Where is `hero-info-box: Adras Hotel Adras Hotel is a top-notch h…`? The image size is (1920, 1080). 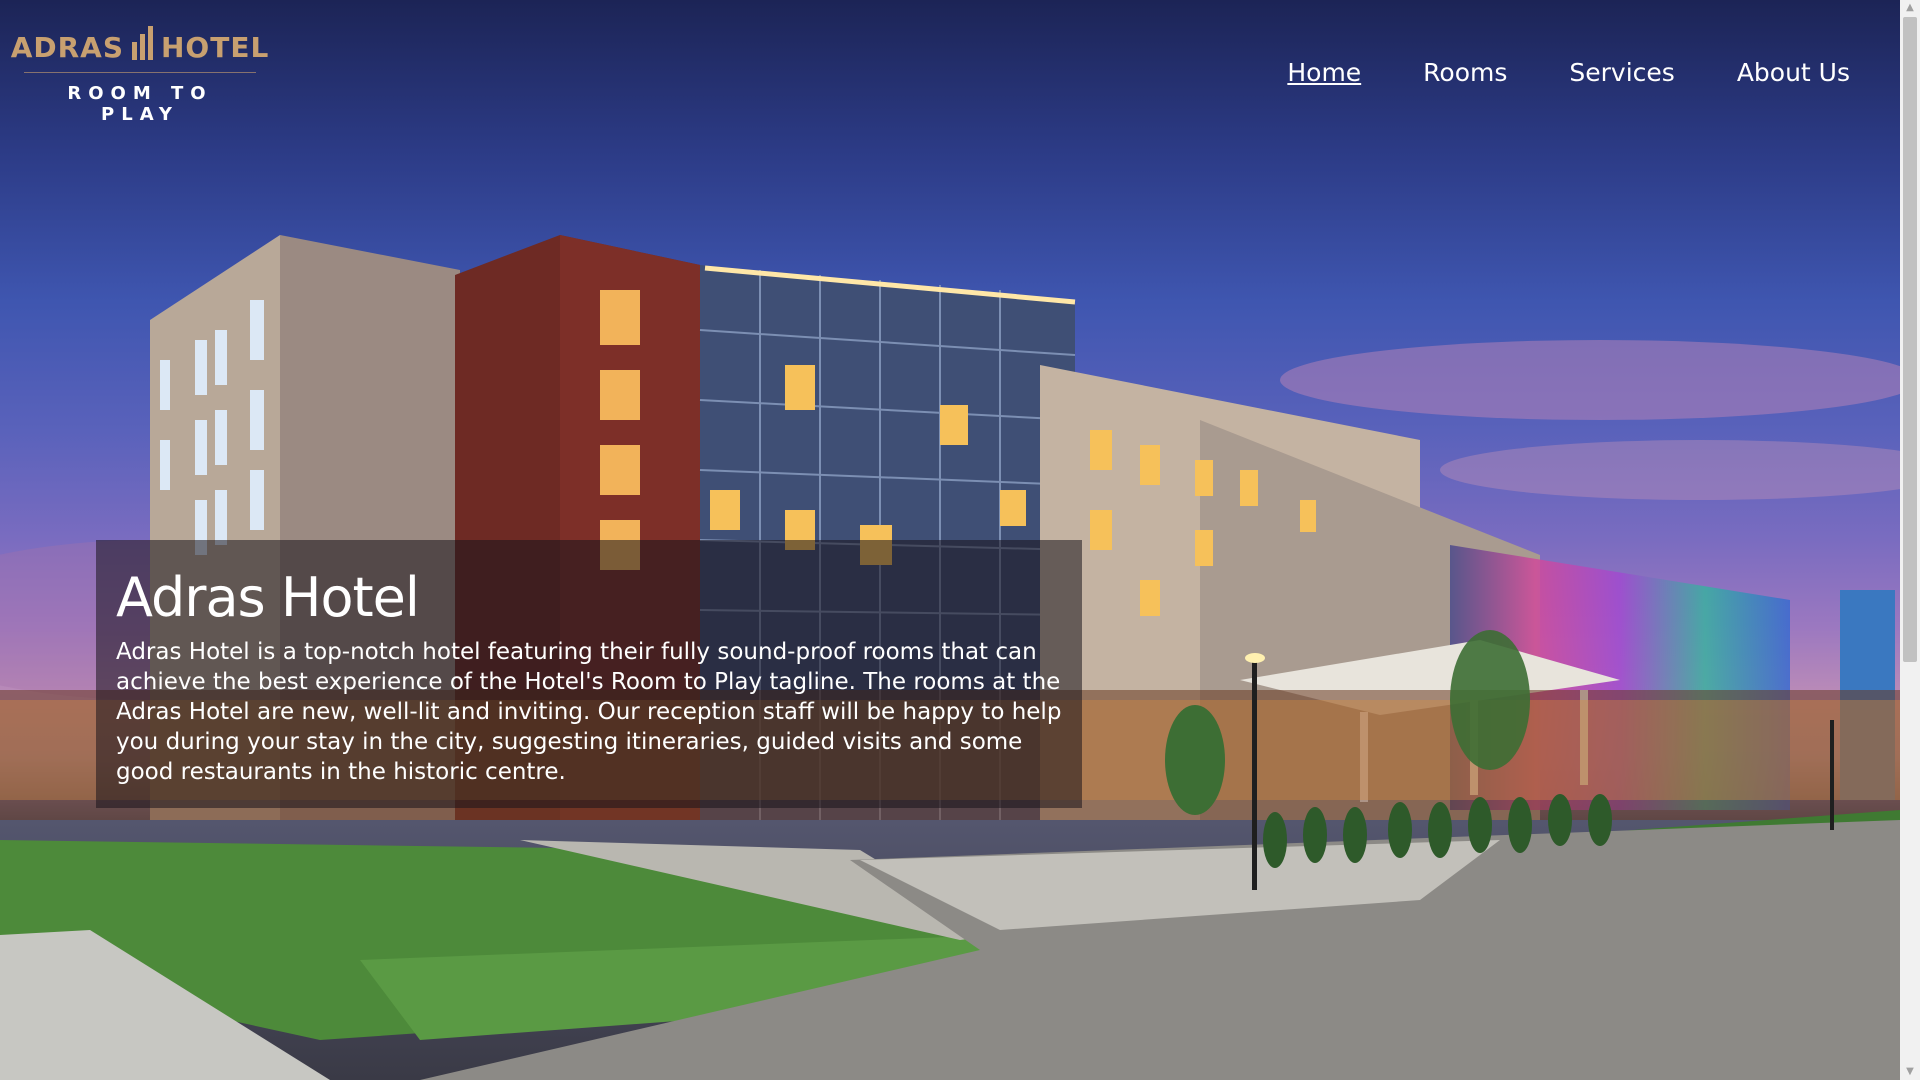 hero-info-box: Adras Hotel Adras Hotel is a top-notch h… is located at coordinates (589, 674).